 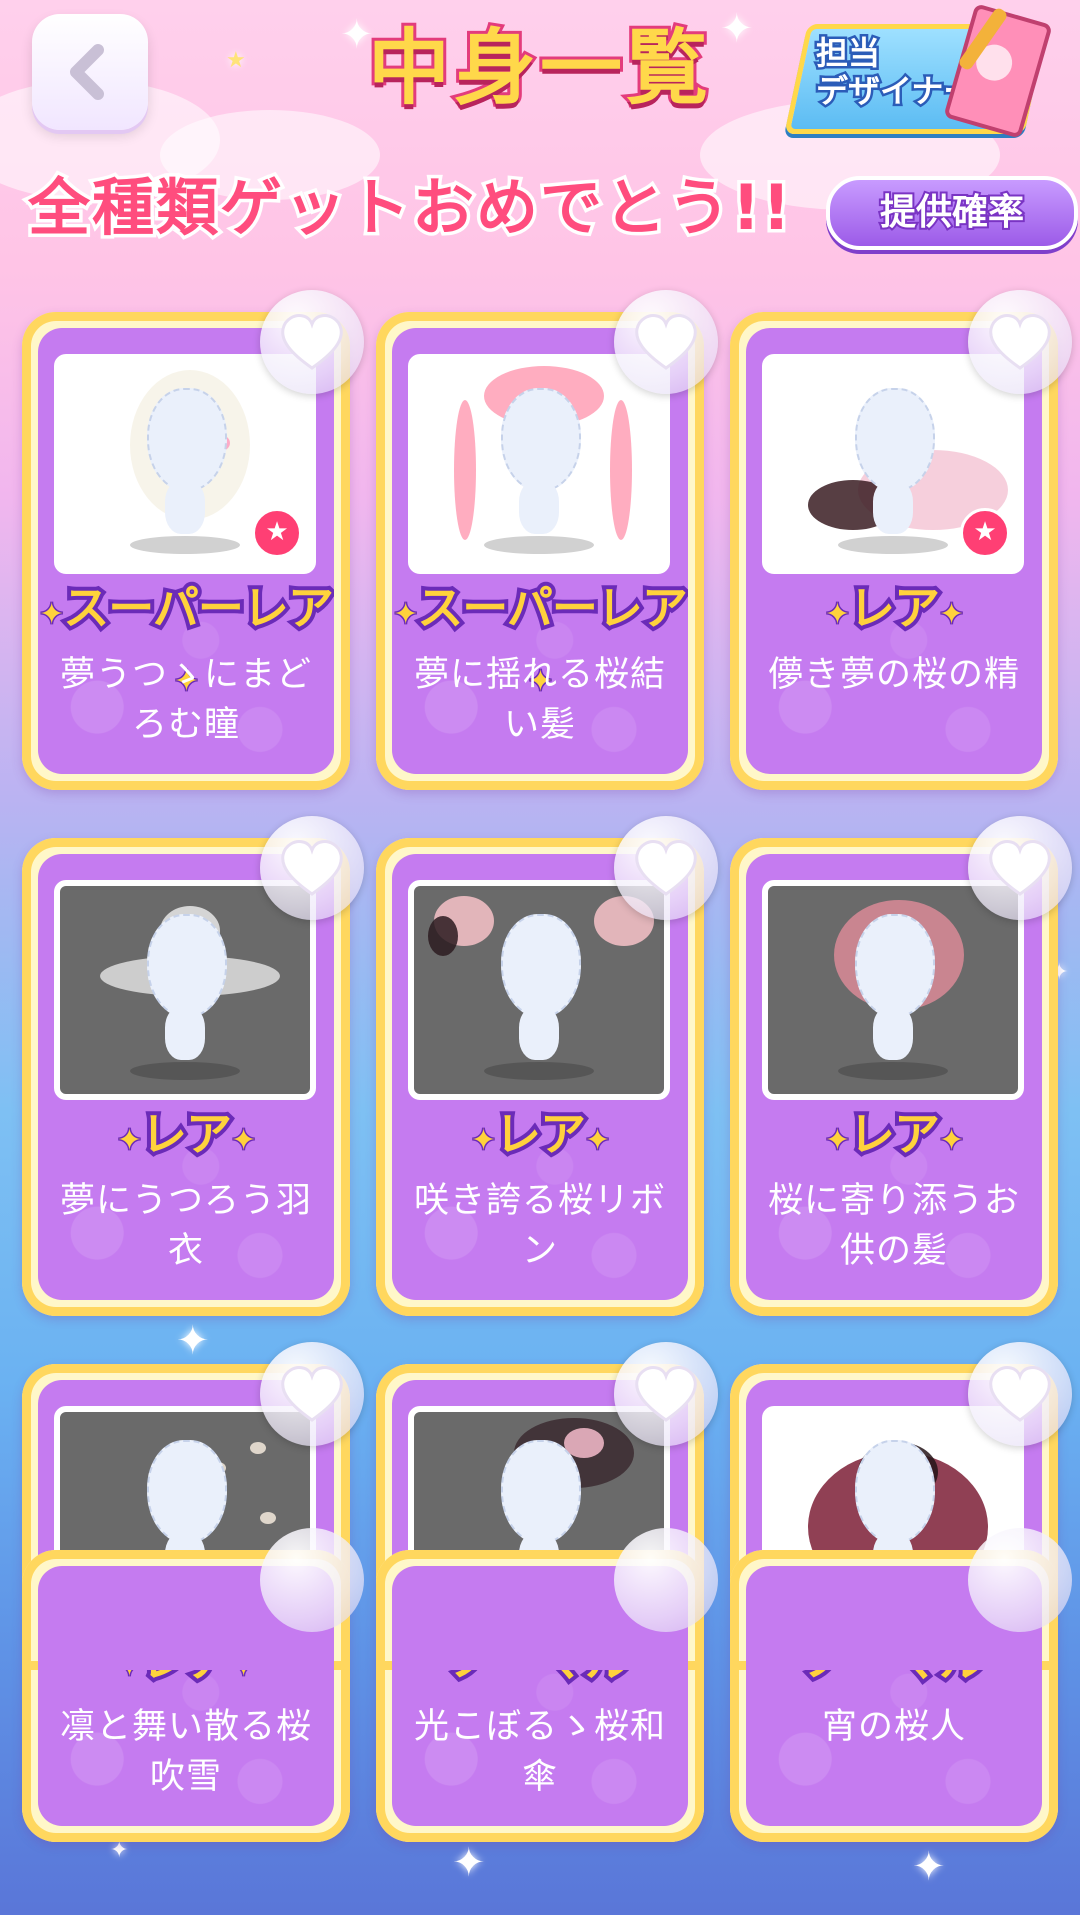 What do you see at coordinates (952, 213) in the screenshot?
I see `drop-rate-button: 提供確率` at bounding box center [952, 213].